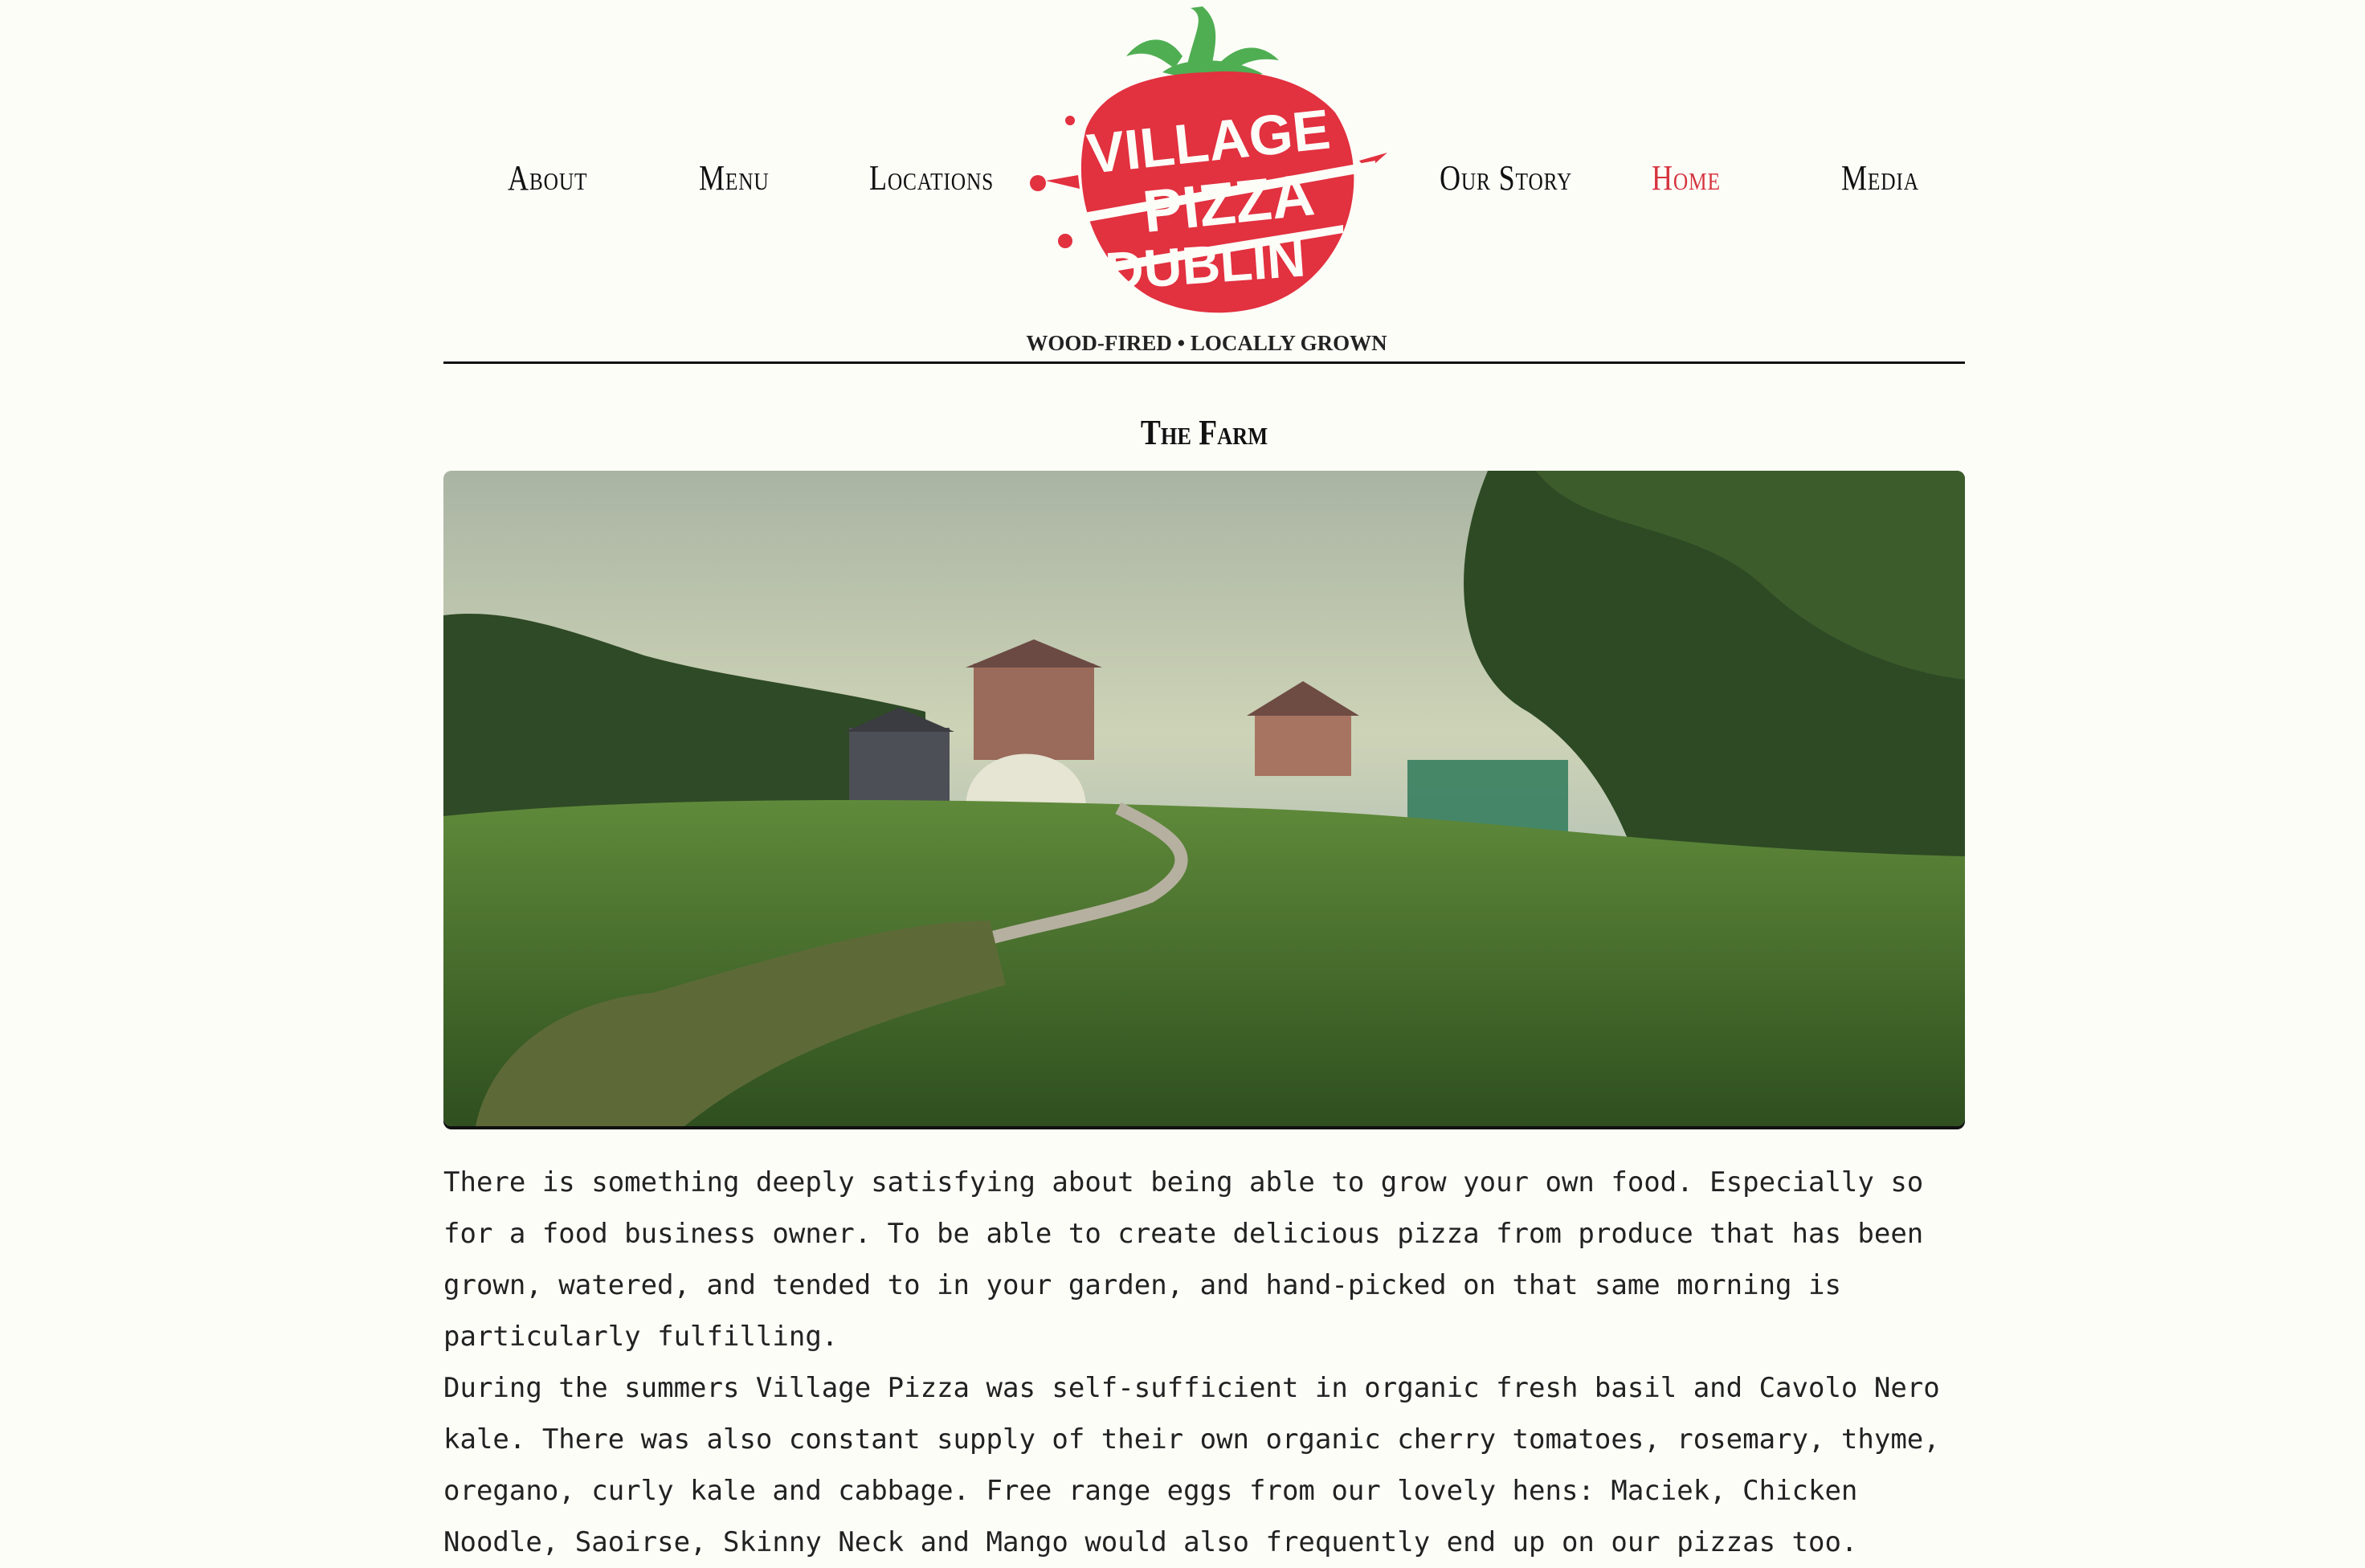  I want to click on nav-menu: Menu, so click(734, 177).